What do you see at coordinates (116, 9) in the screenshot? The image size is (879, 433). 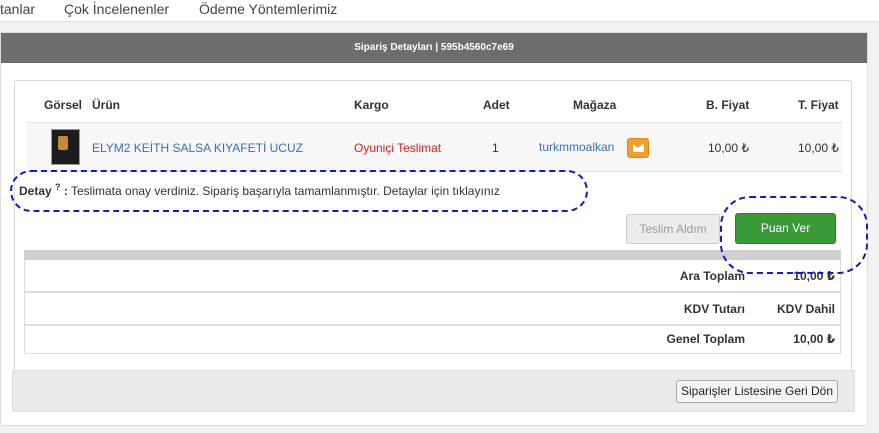 I see `nav-item-most-reviewed: Çok İncelenenler` at bounding box center [116, 9].